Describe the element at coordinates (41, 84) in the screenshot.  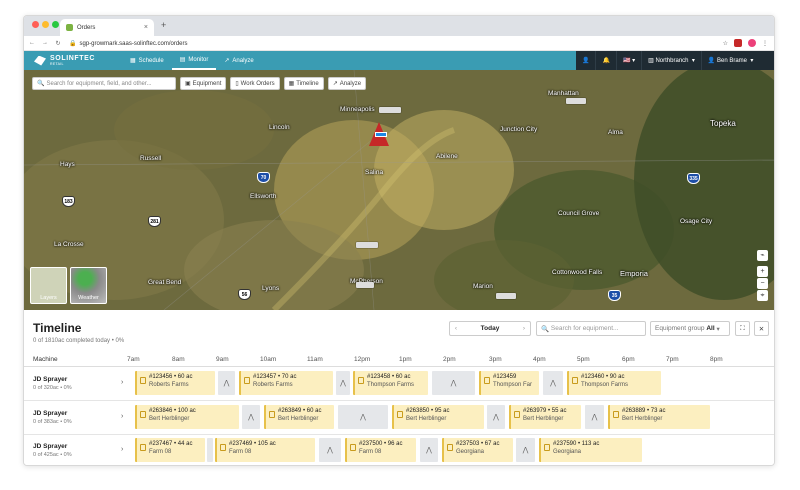
I see `search-icon: 🔍` at that location.